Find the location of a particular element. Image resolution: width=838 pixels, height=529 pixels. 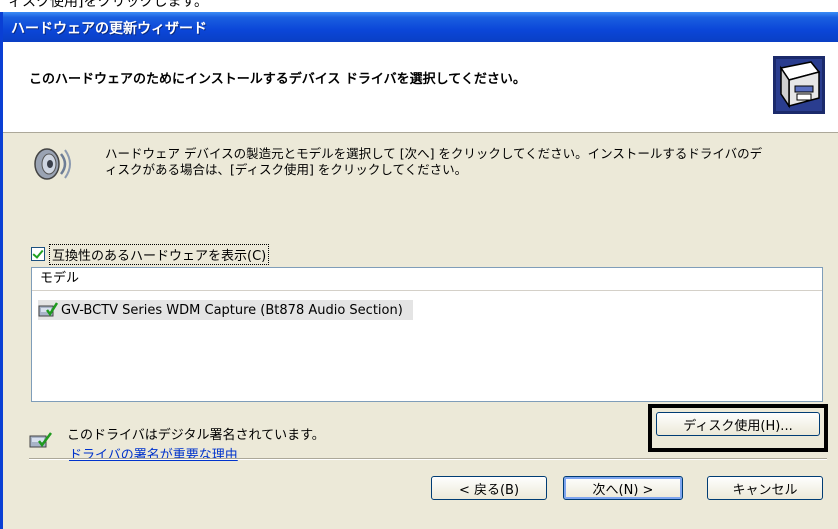

model-column-header: モデル is located at coordinates (427, 279).